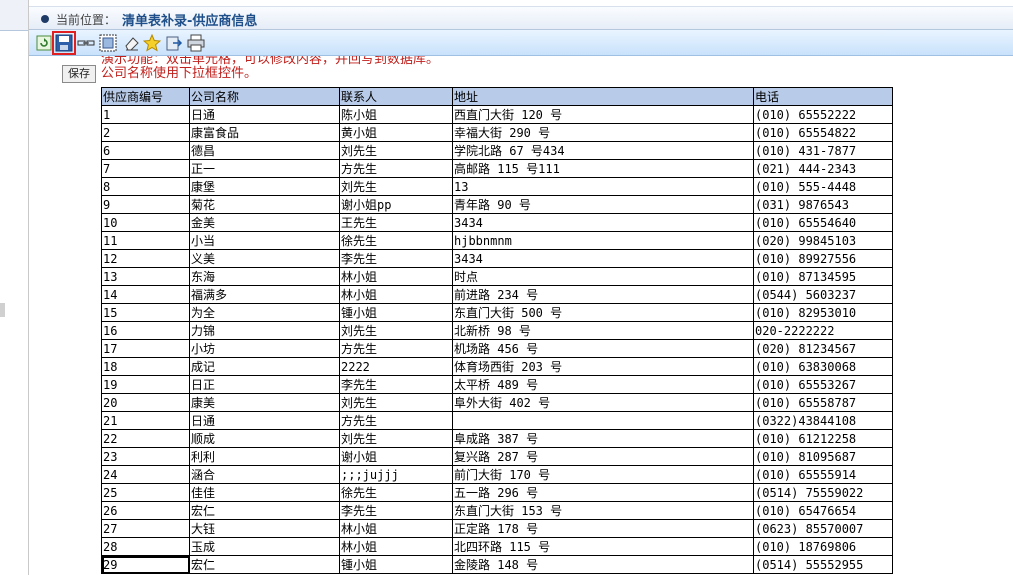  Describe the element at coordinates (603, 114) in the screenshot. I see `cell-address: 西直门大街 120 号` at that location.